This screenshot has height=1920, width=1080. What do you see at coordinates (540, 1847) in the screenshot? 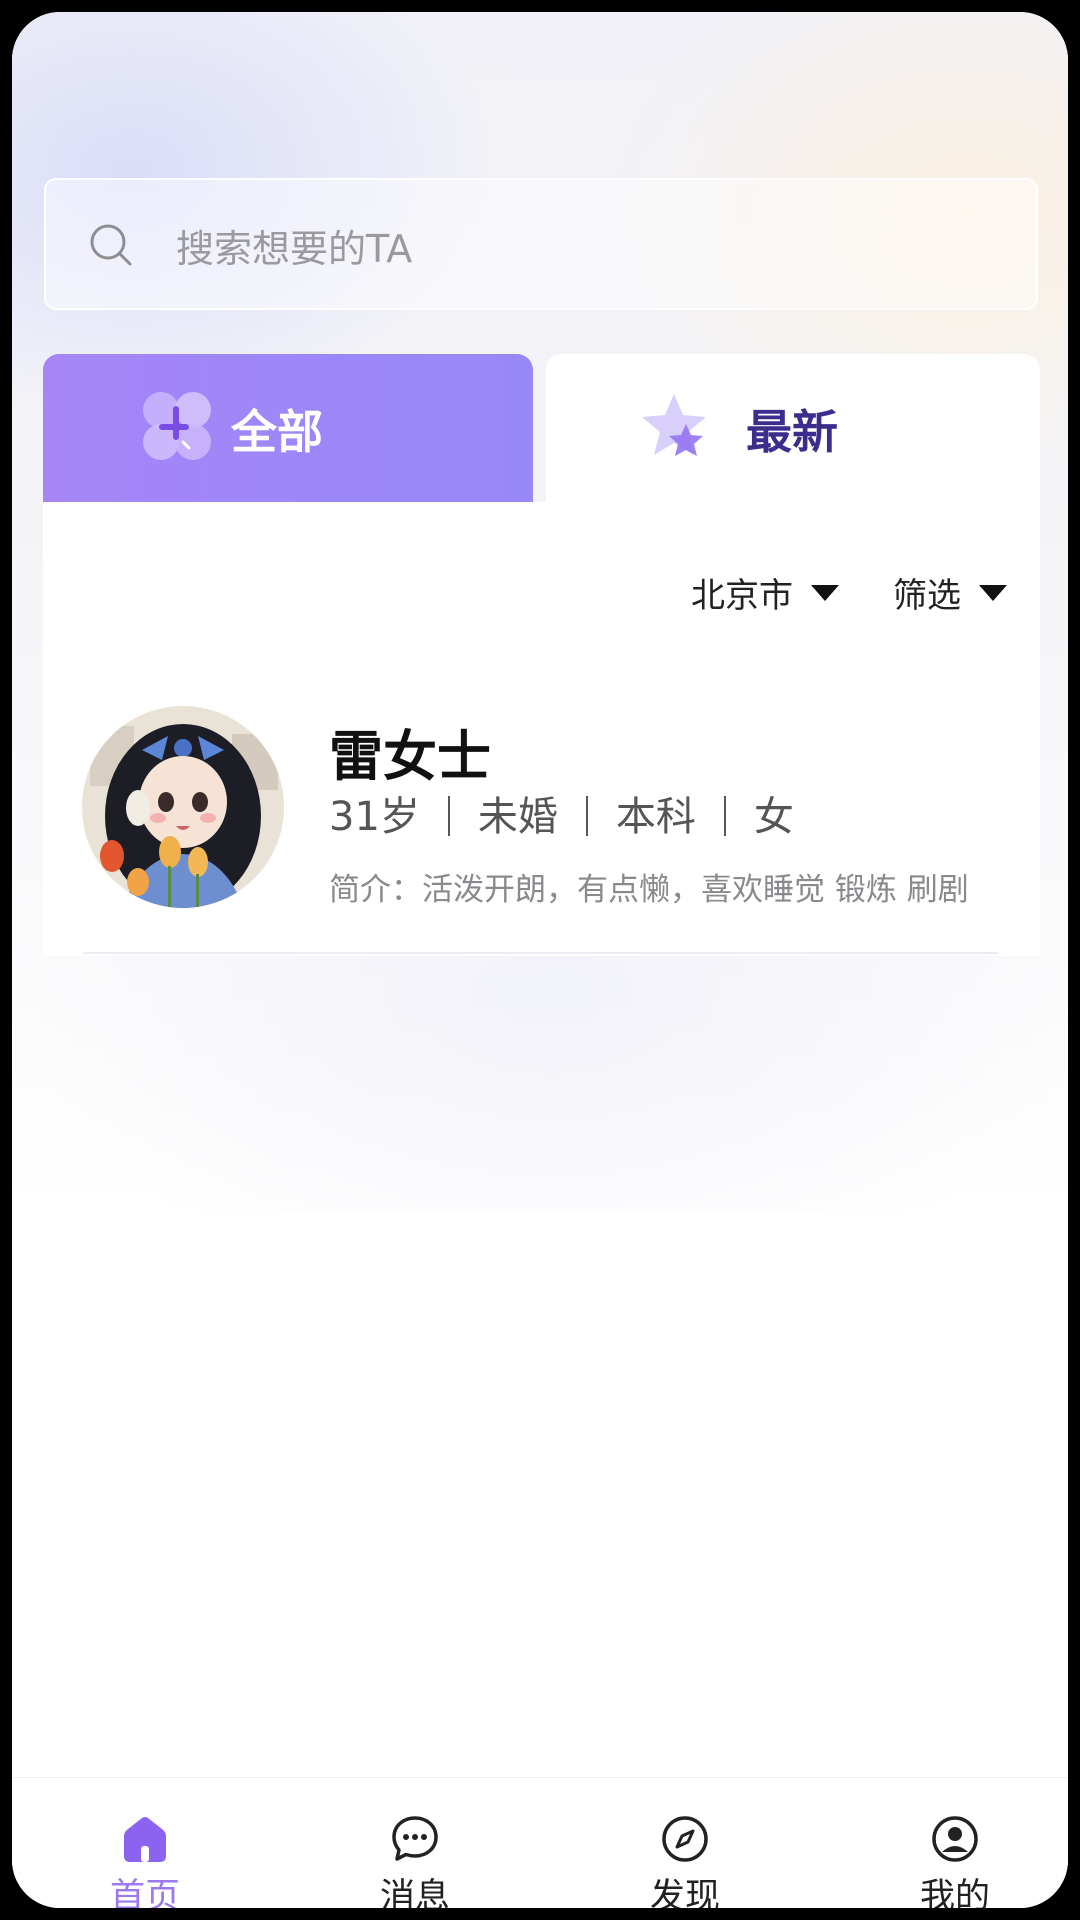
I see `bottom-nav: 首页 消息 发现 我的` at bounding box center [540, 1847].